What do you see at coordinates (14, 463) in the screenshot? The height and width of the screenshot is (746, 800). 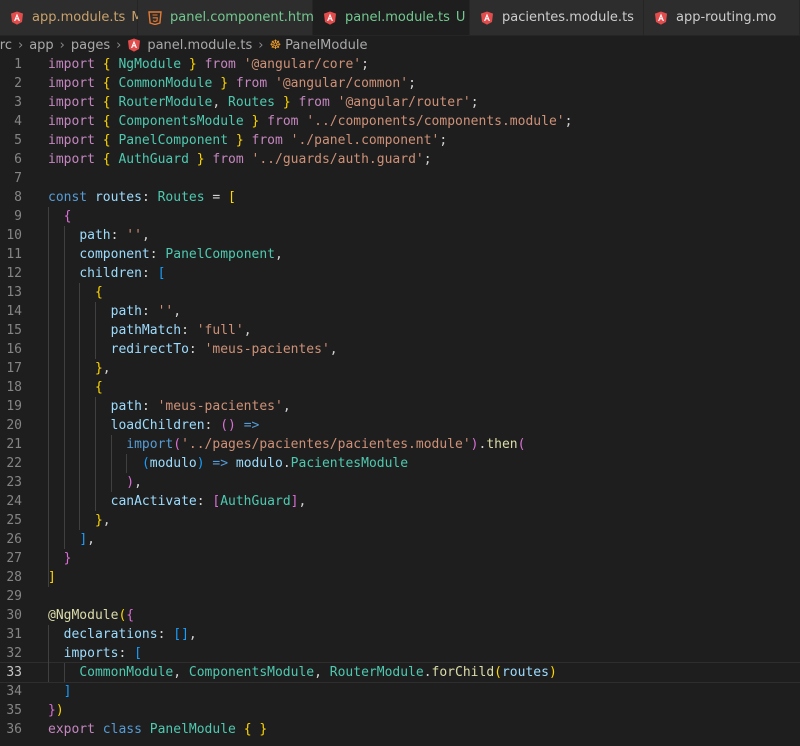 I see `line-number: 22` at bounding box center [14, 463].